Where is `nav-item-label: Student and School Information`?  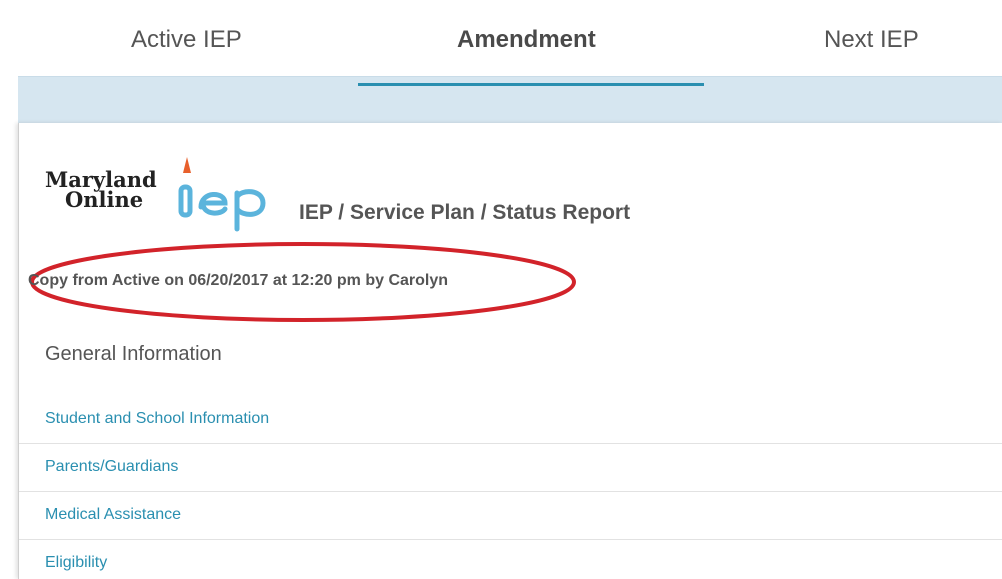 nav-item-label: Student and School Information is located at coordinates (157, 419).